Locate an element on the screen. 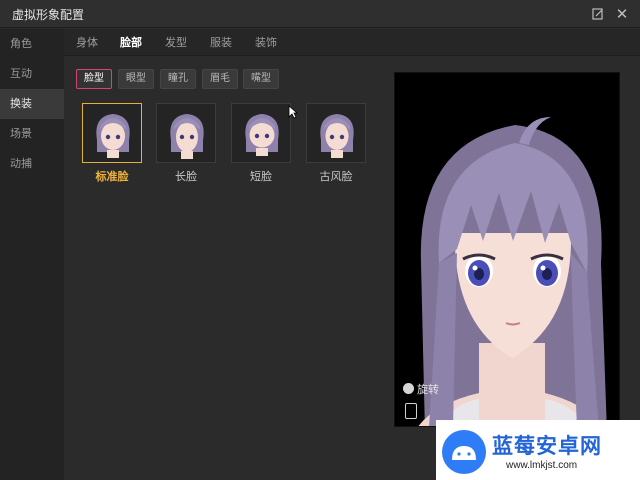 The image size is (640, 480). face-option-label: 长脸 is located at coordinates (186, 176).